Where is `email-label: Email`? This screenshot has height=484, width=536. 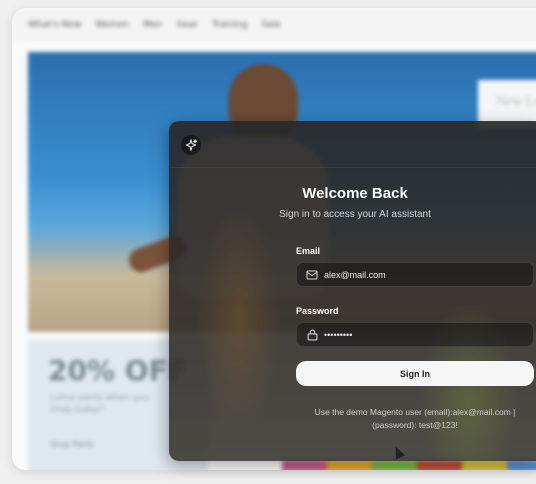
email-label: Email is located at coordinates (308, 251).